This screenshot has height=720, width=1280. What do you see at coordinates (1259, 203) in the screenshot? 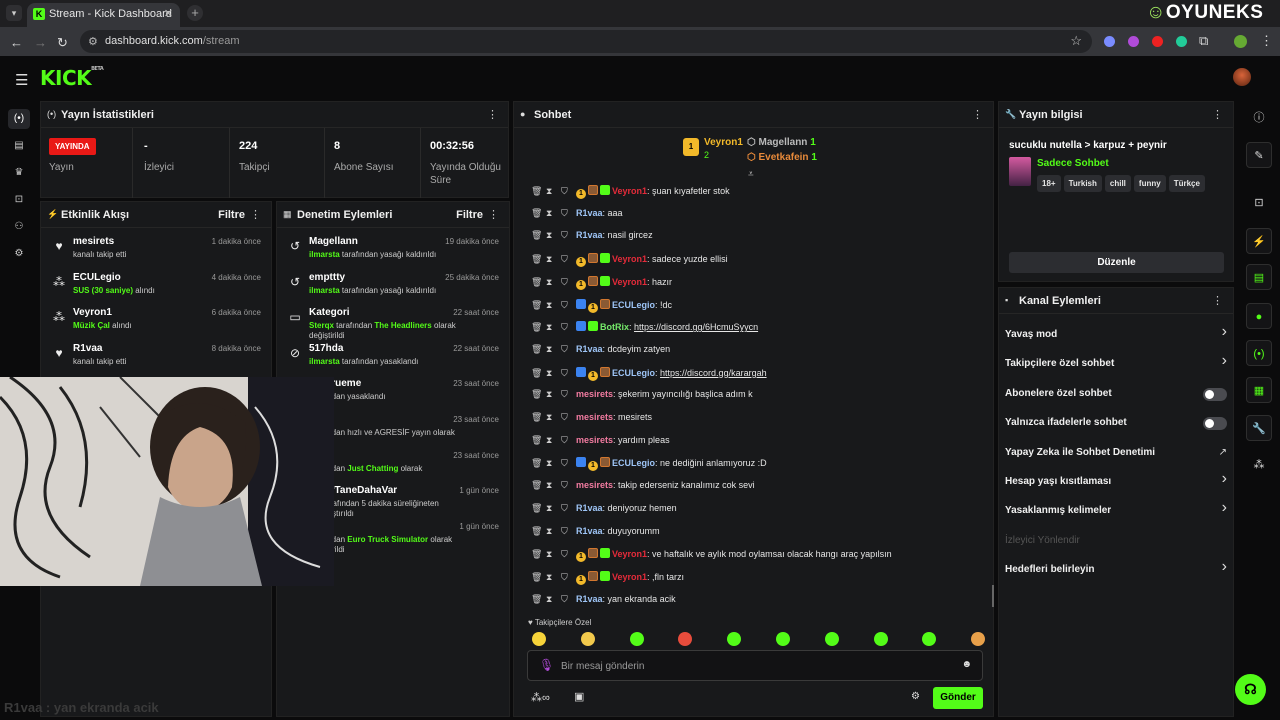
I see `focus-mode-icon: ⊡` at bounding box center [1259, 203].